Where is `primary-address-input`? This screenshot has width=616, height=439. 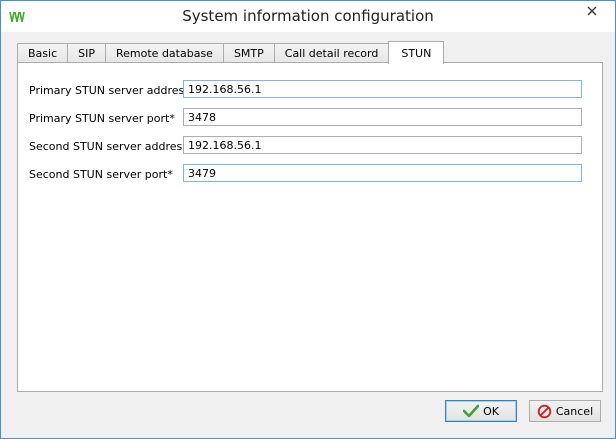 primary-address-input is located at coordinates (382, 89).